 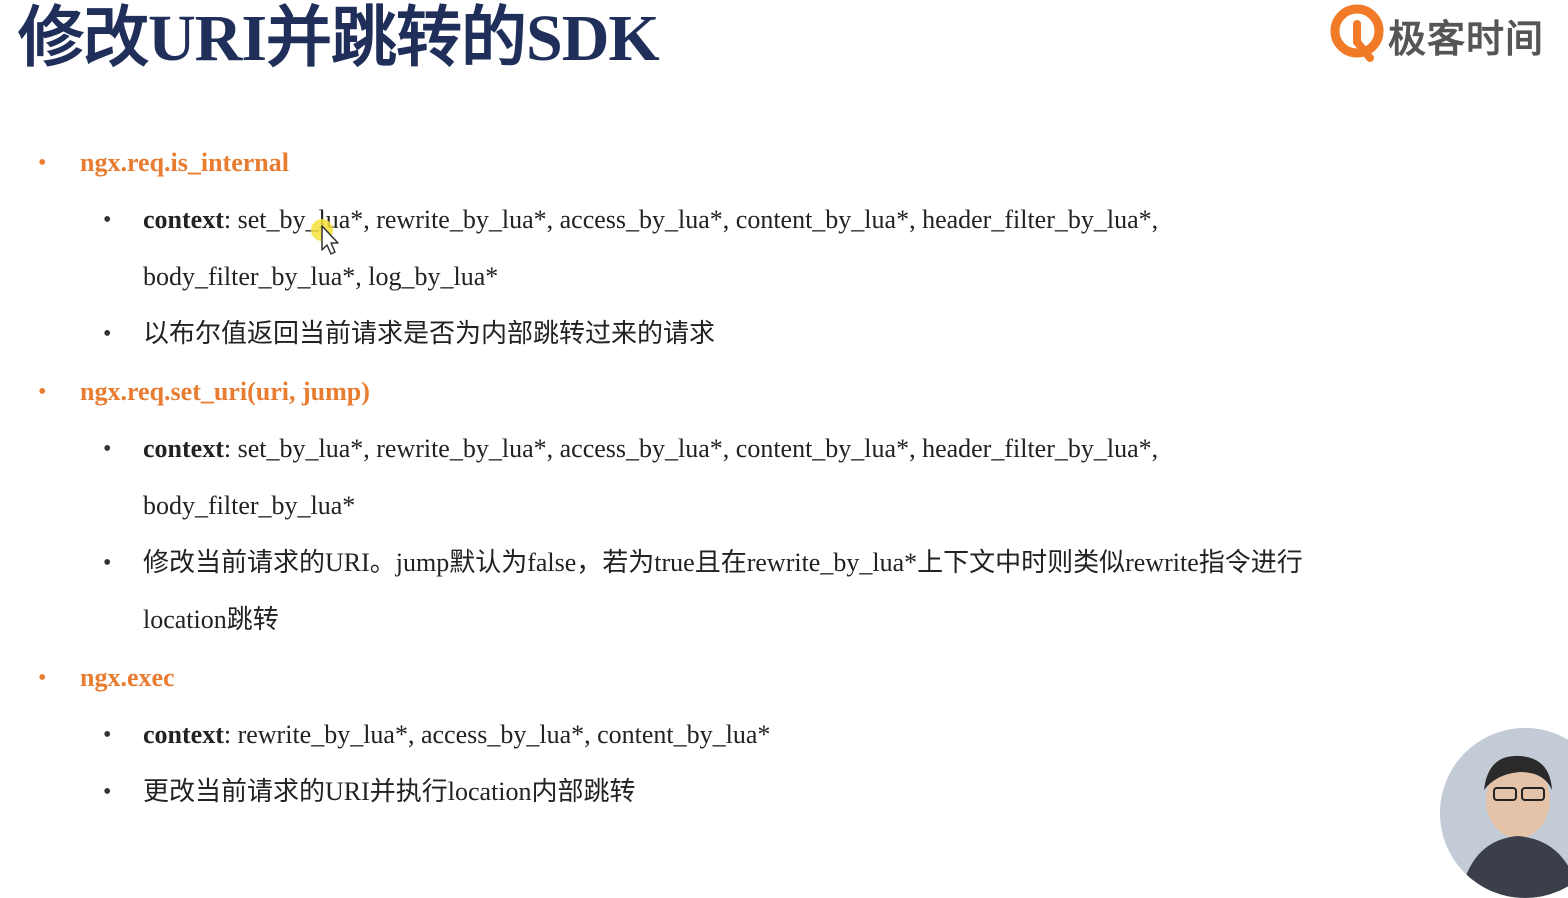 What do you see at coordinates (127, 677) in the screenshot?
I see `section-heading: ngx.exec` at bounding box center [127, 677].